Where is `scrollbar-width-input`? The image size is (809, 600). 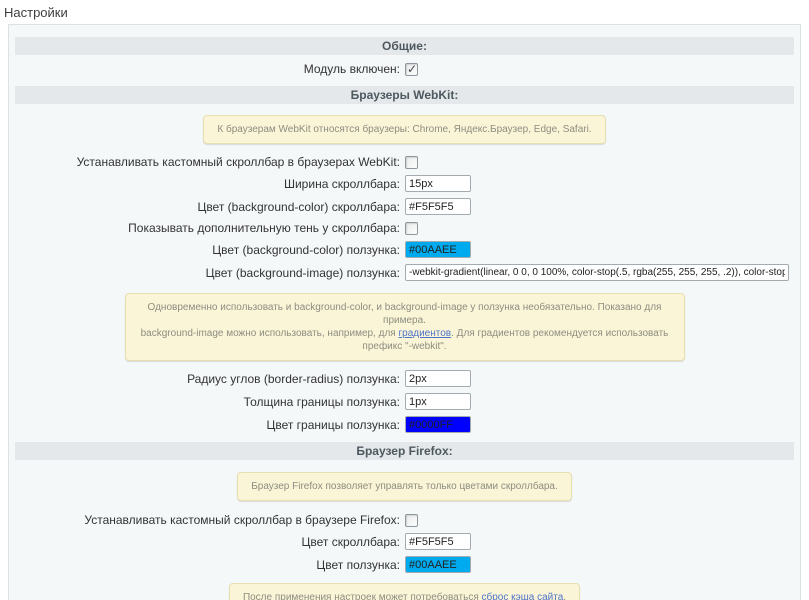 scrollbar-width-input is located at coordinates (438, 183).